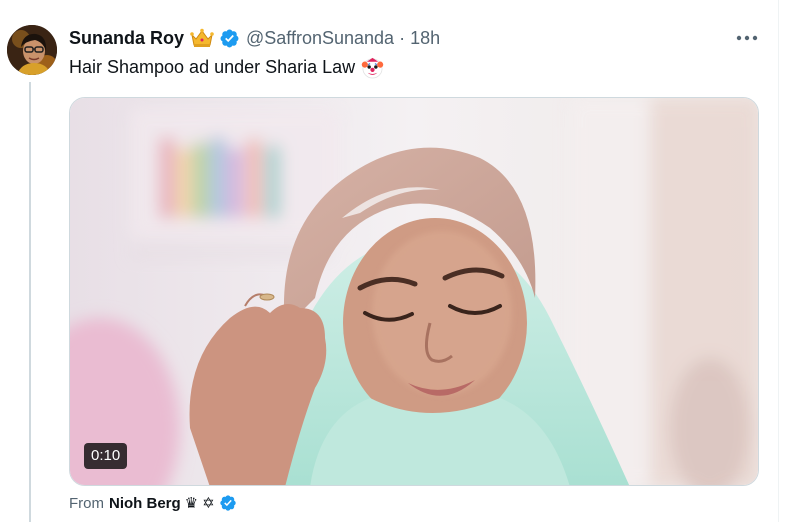 This screenshot has height=522, width=809. Describe the element at coordinates (145, 503) in the screenshot. I see `source-author-link: Nioh Berg` at that location.